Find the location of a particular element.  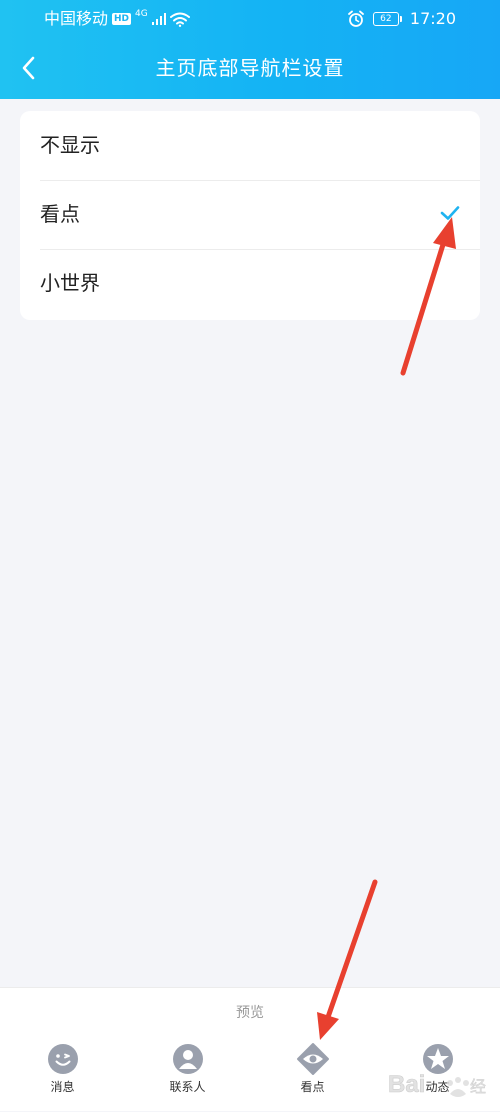

status-time: 17:20 is located at coordinates (432, 18).